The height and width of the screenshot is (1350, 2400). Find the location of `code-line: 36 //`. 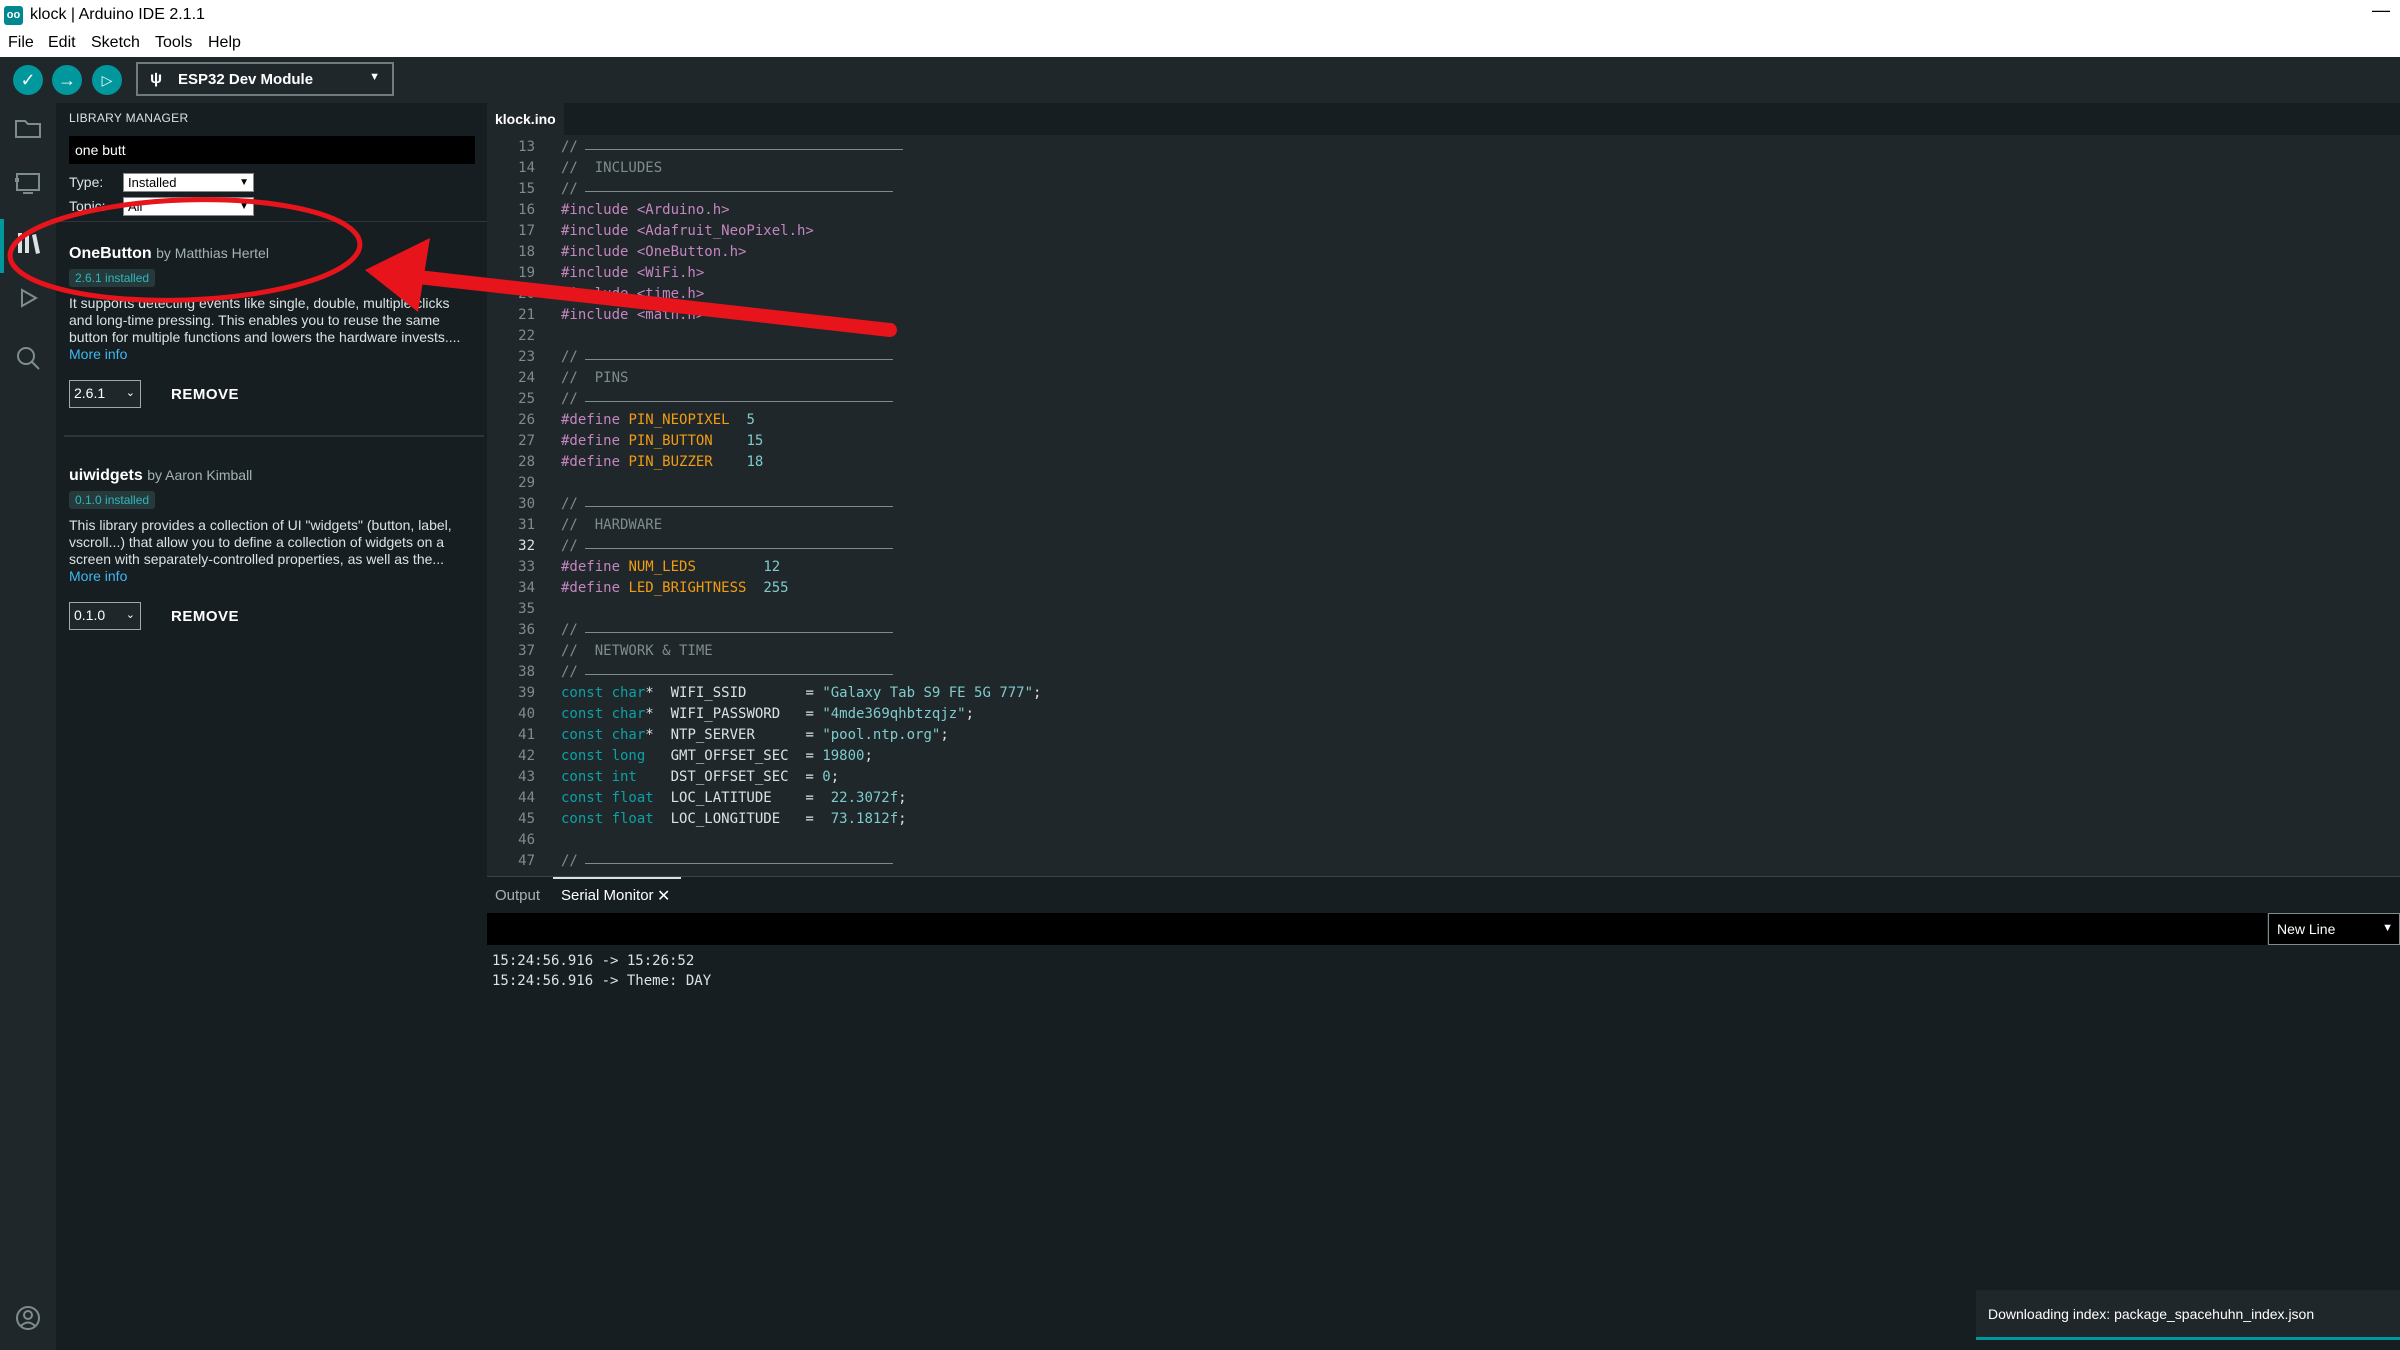

code-line: 36 // is located at coordinates (1443, 632).